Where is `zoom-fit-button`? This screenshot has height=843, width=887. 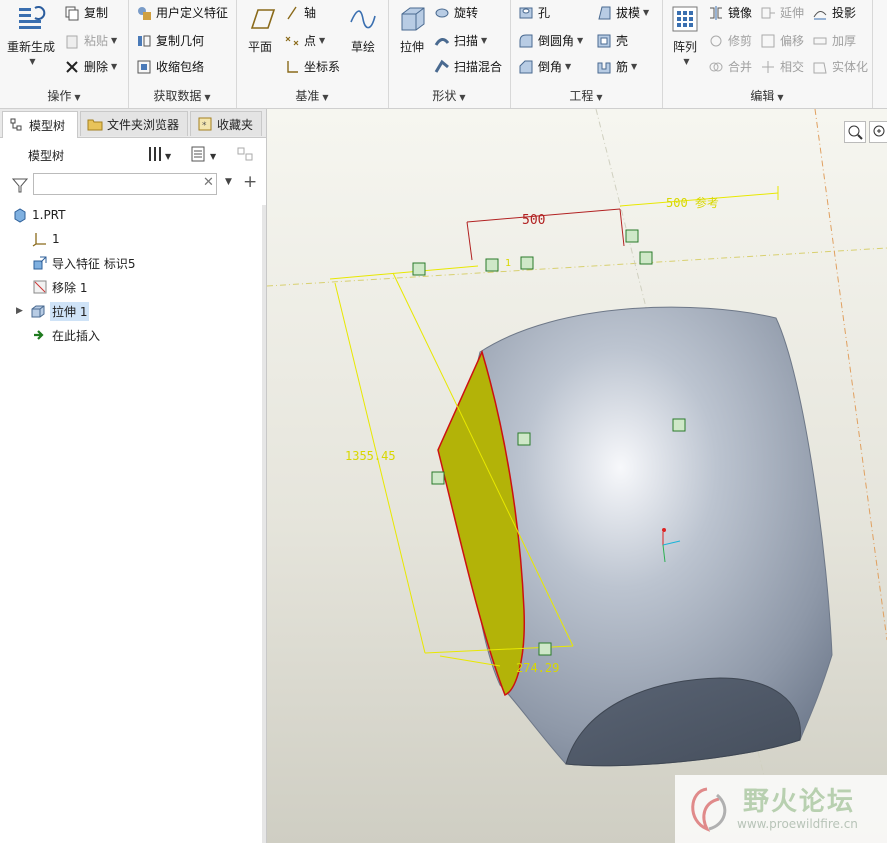
zoom-fit-button is located at coordinates (855, 132).